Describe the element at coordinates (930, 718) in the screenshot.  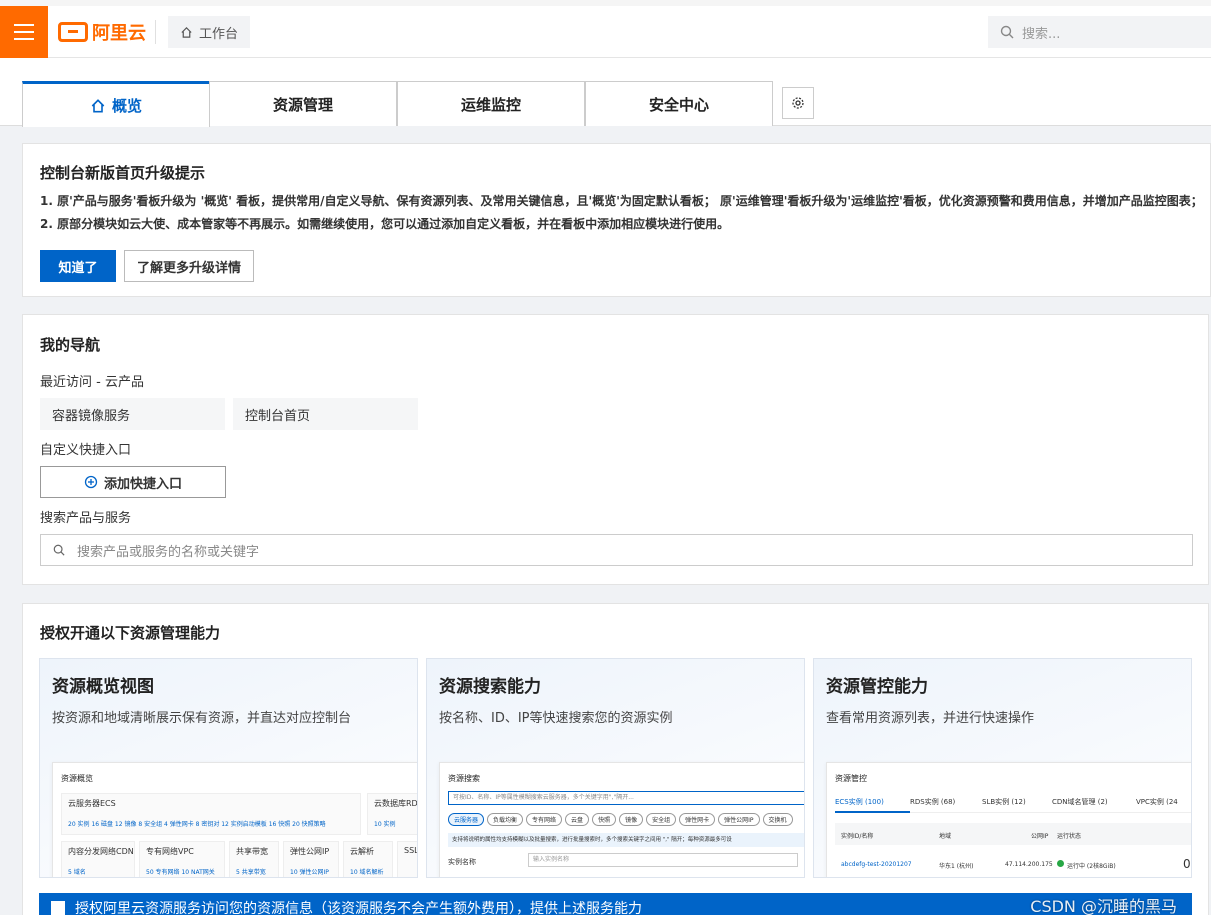
I see `feature-desc: 查看常用资源列表，并进行快速操作` at that location.